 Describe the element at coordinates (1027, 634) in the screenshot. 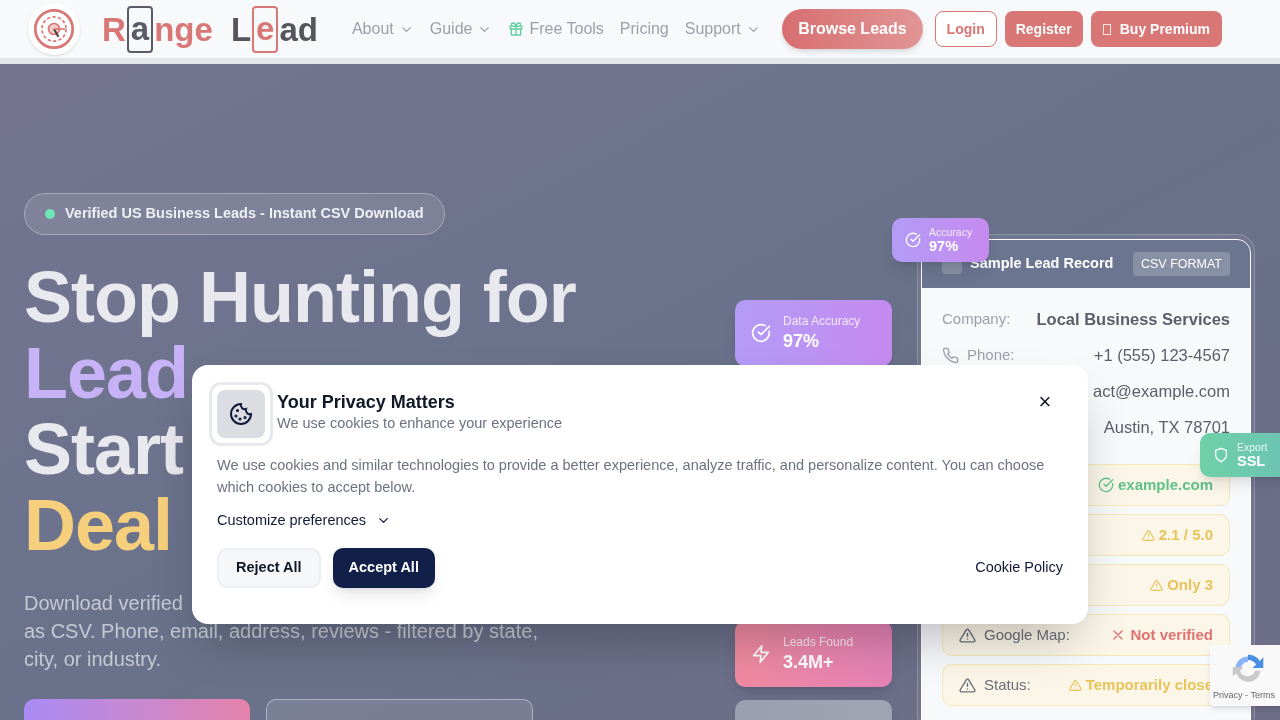

I see `field-label: Google Map:` at that location.